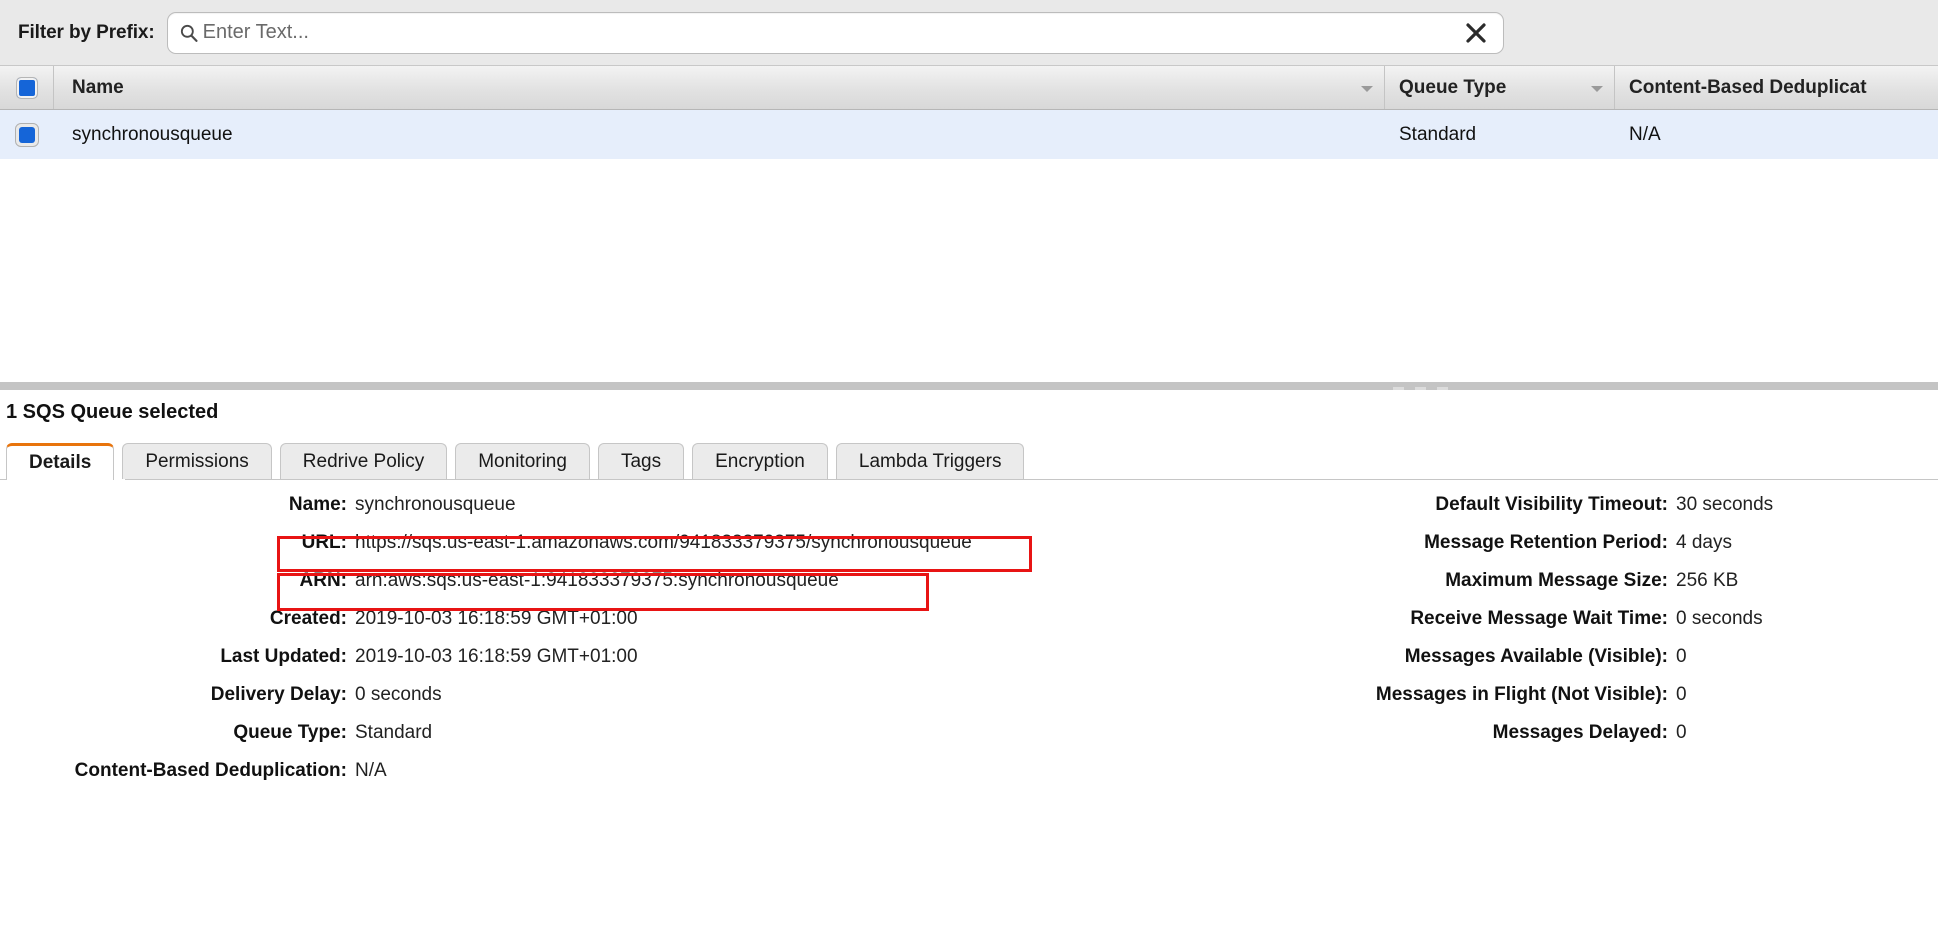  What do you see at coordinates (1704, 542) in the screenshot?
I see `field-message-retention-period-value: 4 days` at bounding box center [1704, 542].